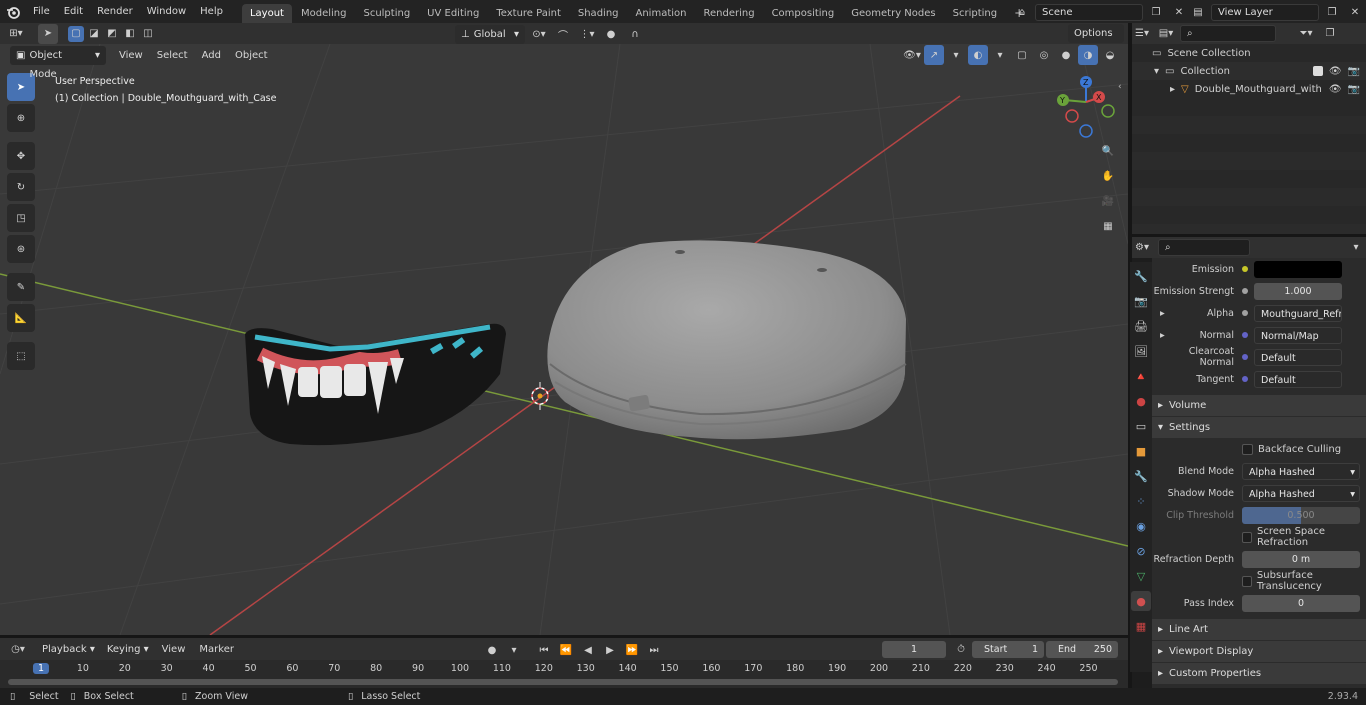  What do you see at coordinates (21, 156) in the screenshot?
I see `move-tool-icon: ✥` at bounding box center [21, 156].